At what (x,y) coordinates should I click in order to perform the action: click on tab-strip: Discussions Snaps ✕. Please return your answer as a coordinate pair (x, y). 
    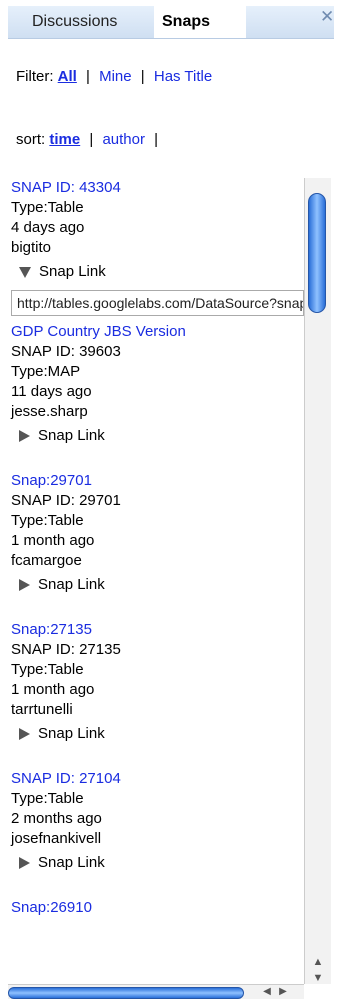
    Looking at the image, I should click on (171, 22).